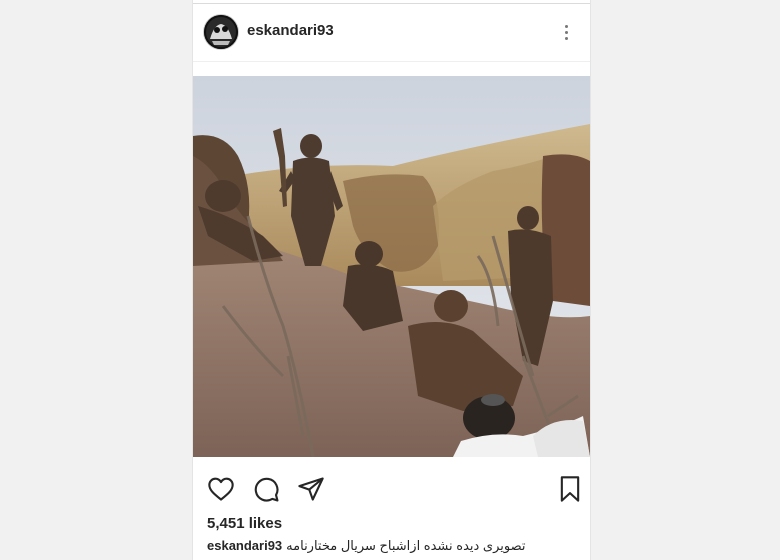  Describe the element at coordinates (566, 32) in the screenshot. I see `more-options-icon` at that location.